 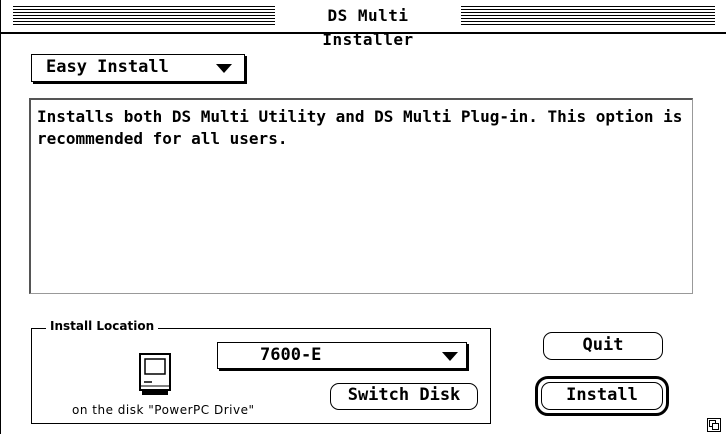 What do you see at coordinates (368, 26) in the screenshot?
I see `window-title: DS Multi Installer` at bounding box center [368, 26].